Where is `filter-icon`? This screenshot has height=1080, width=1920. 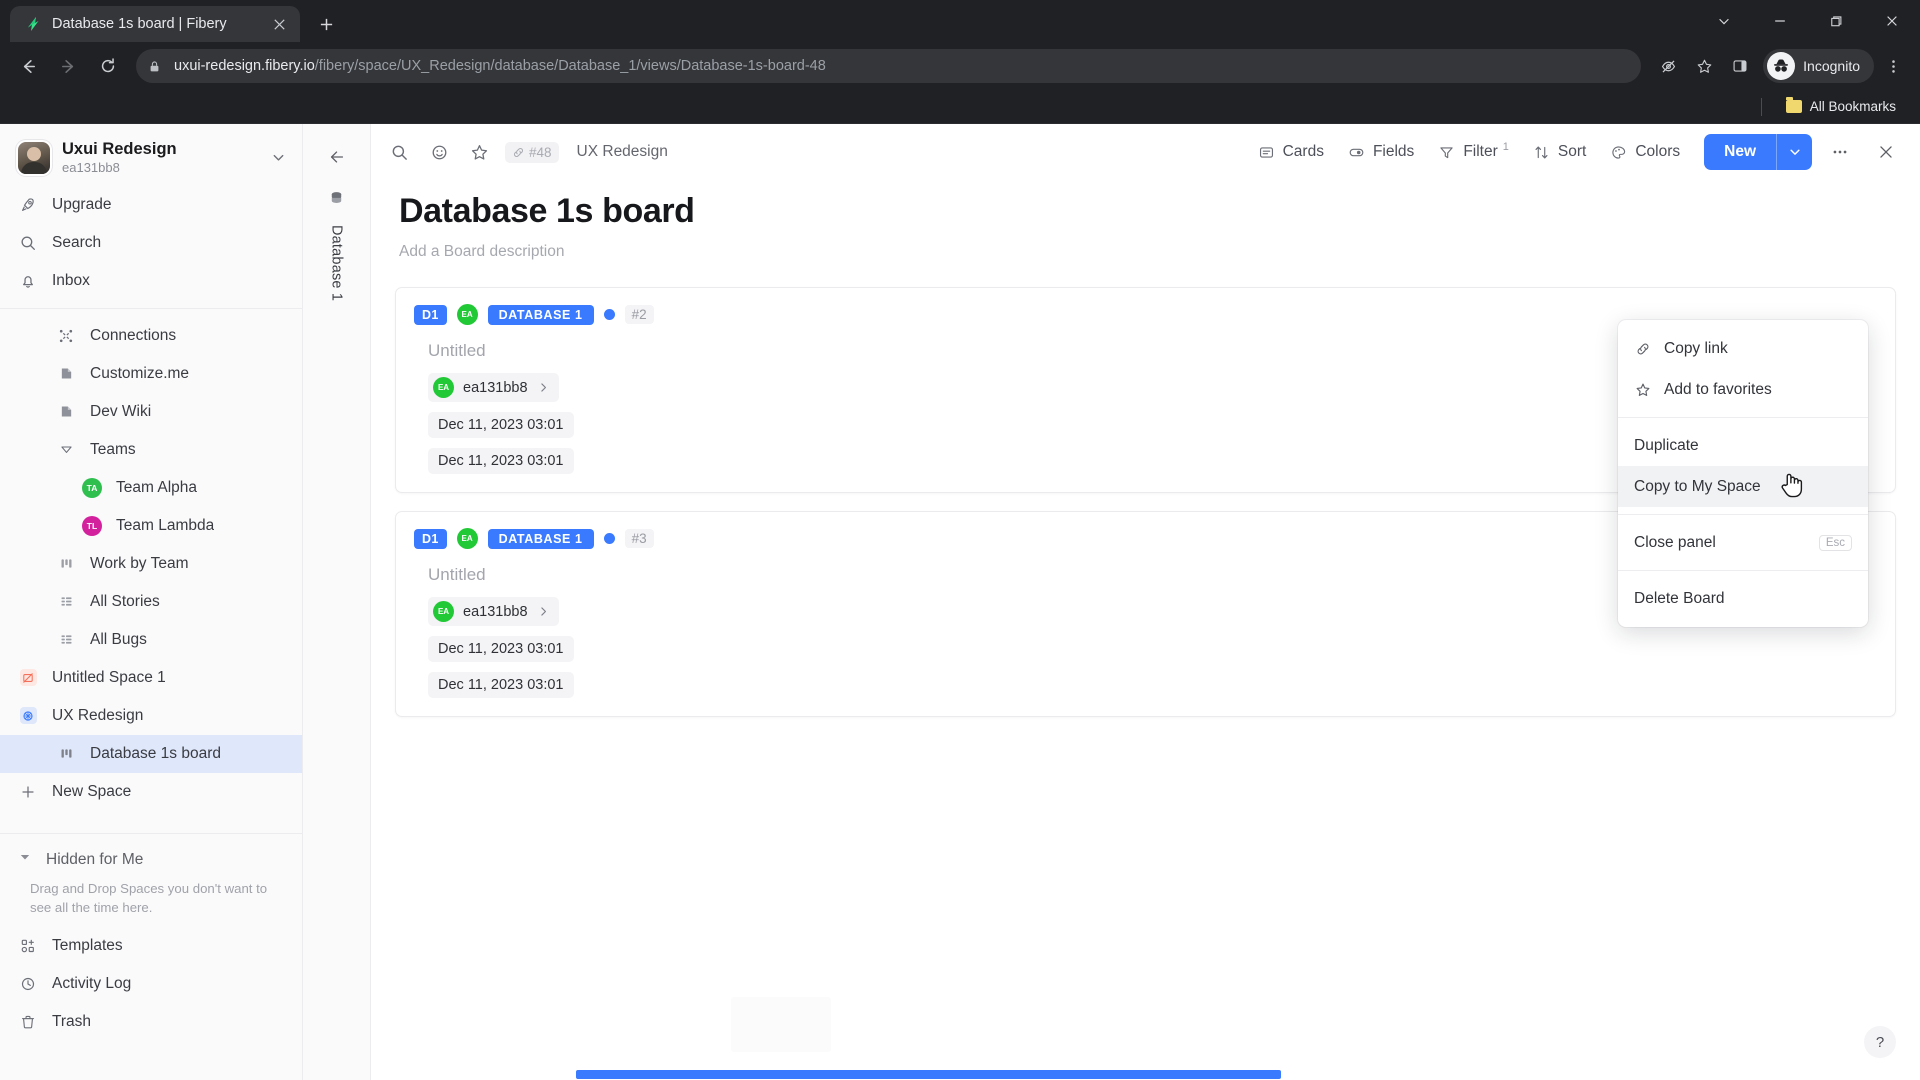 filter-icon is located at coordinates (1446, 152).